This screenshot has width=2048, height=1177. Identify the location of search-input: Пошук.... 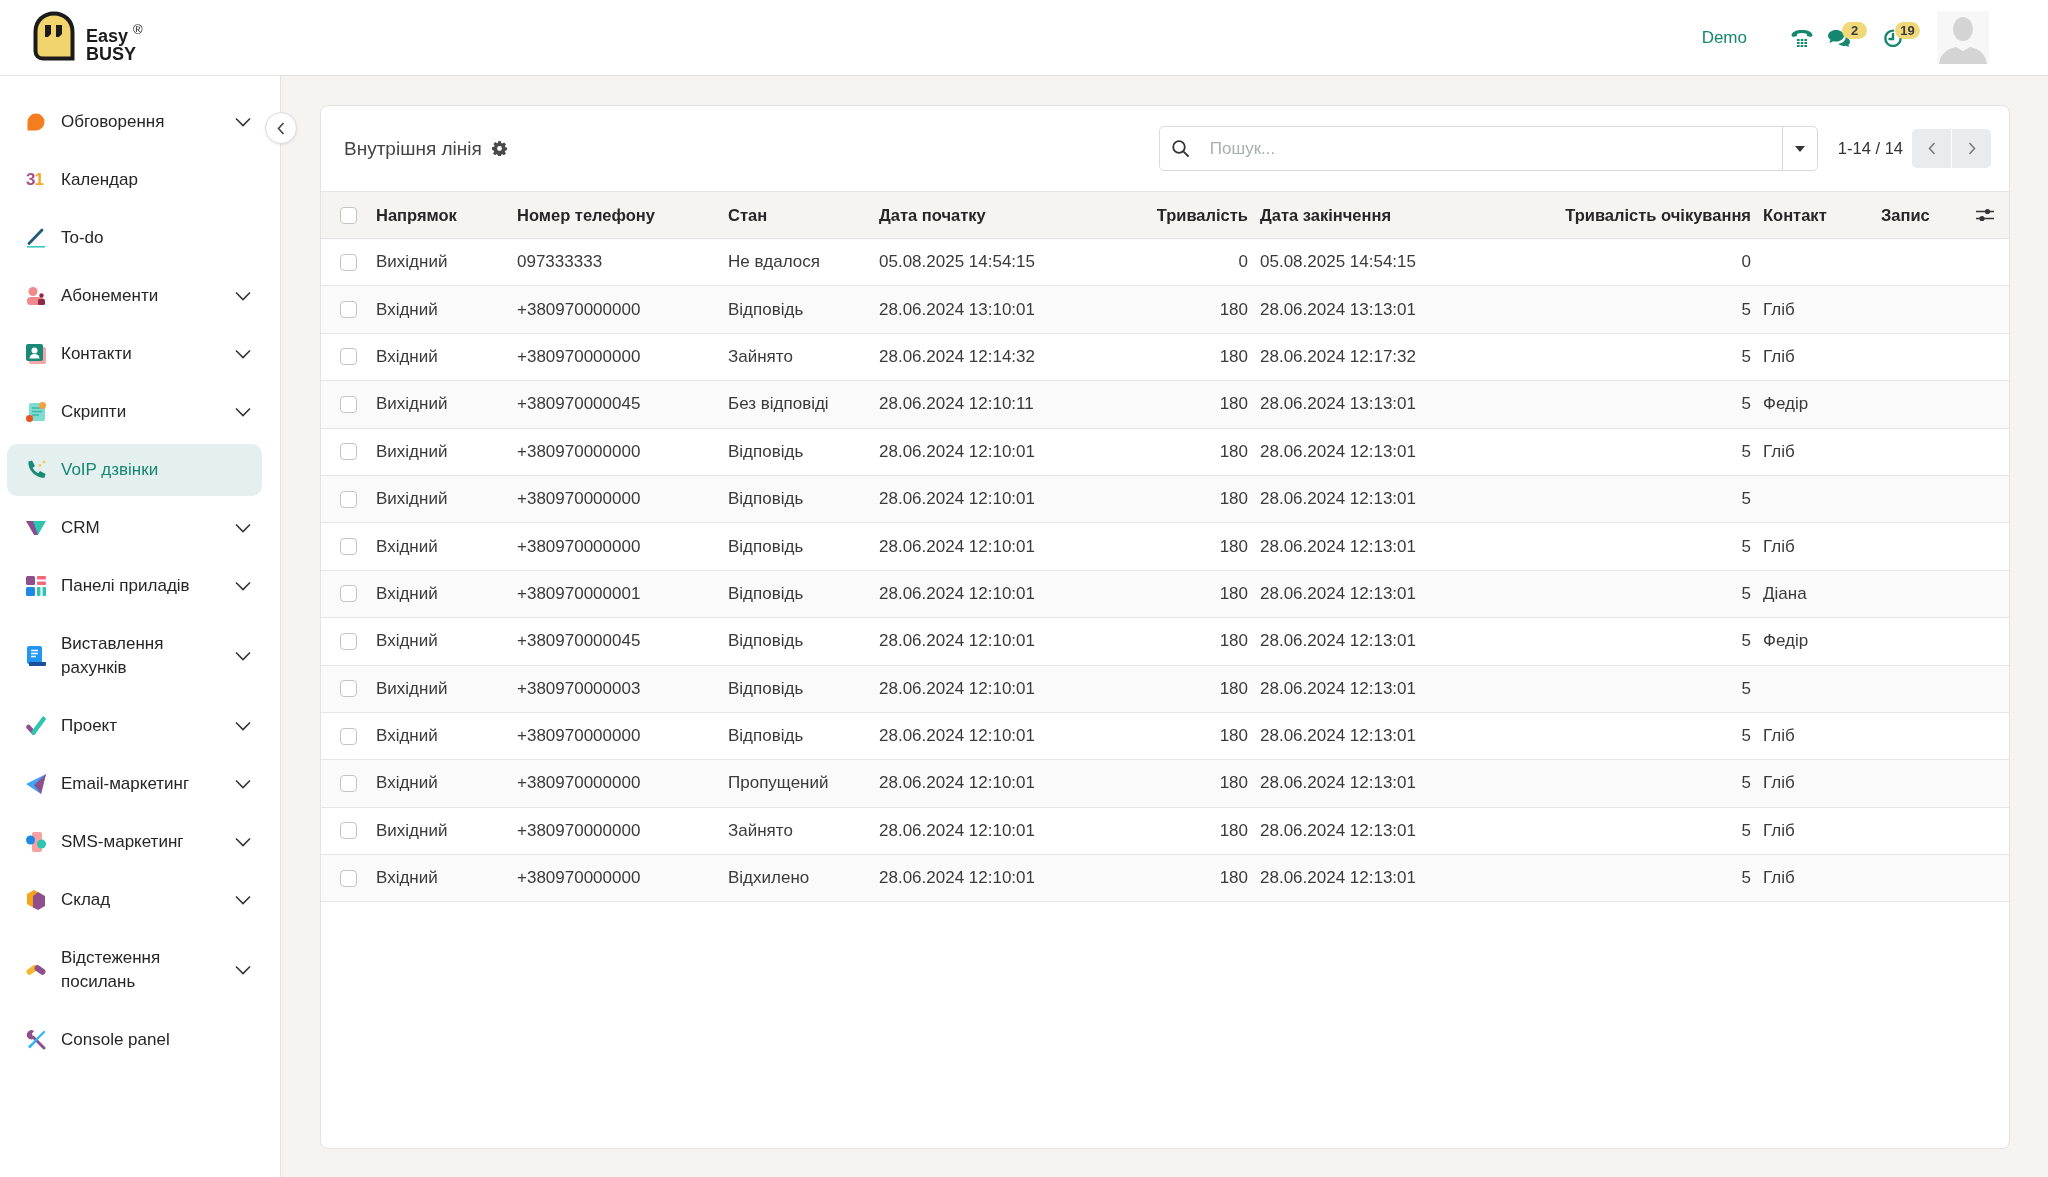
(1494, 148).